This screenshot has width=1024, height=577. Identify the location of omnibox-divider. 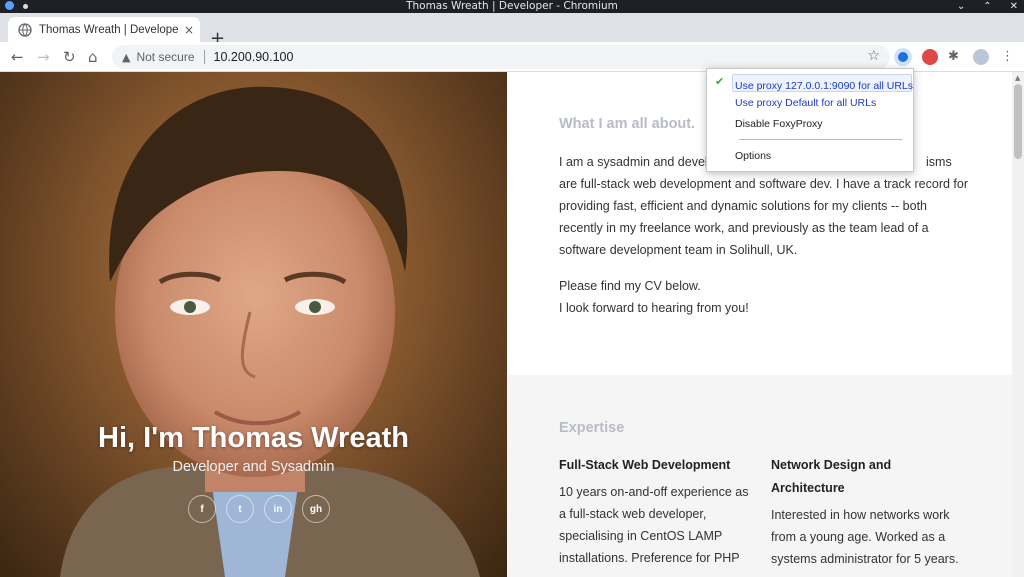
(204, 57).